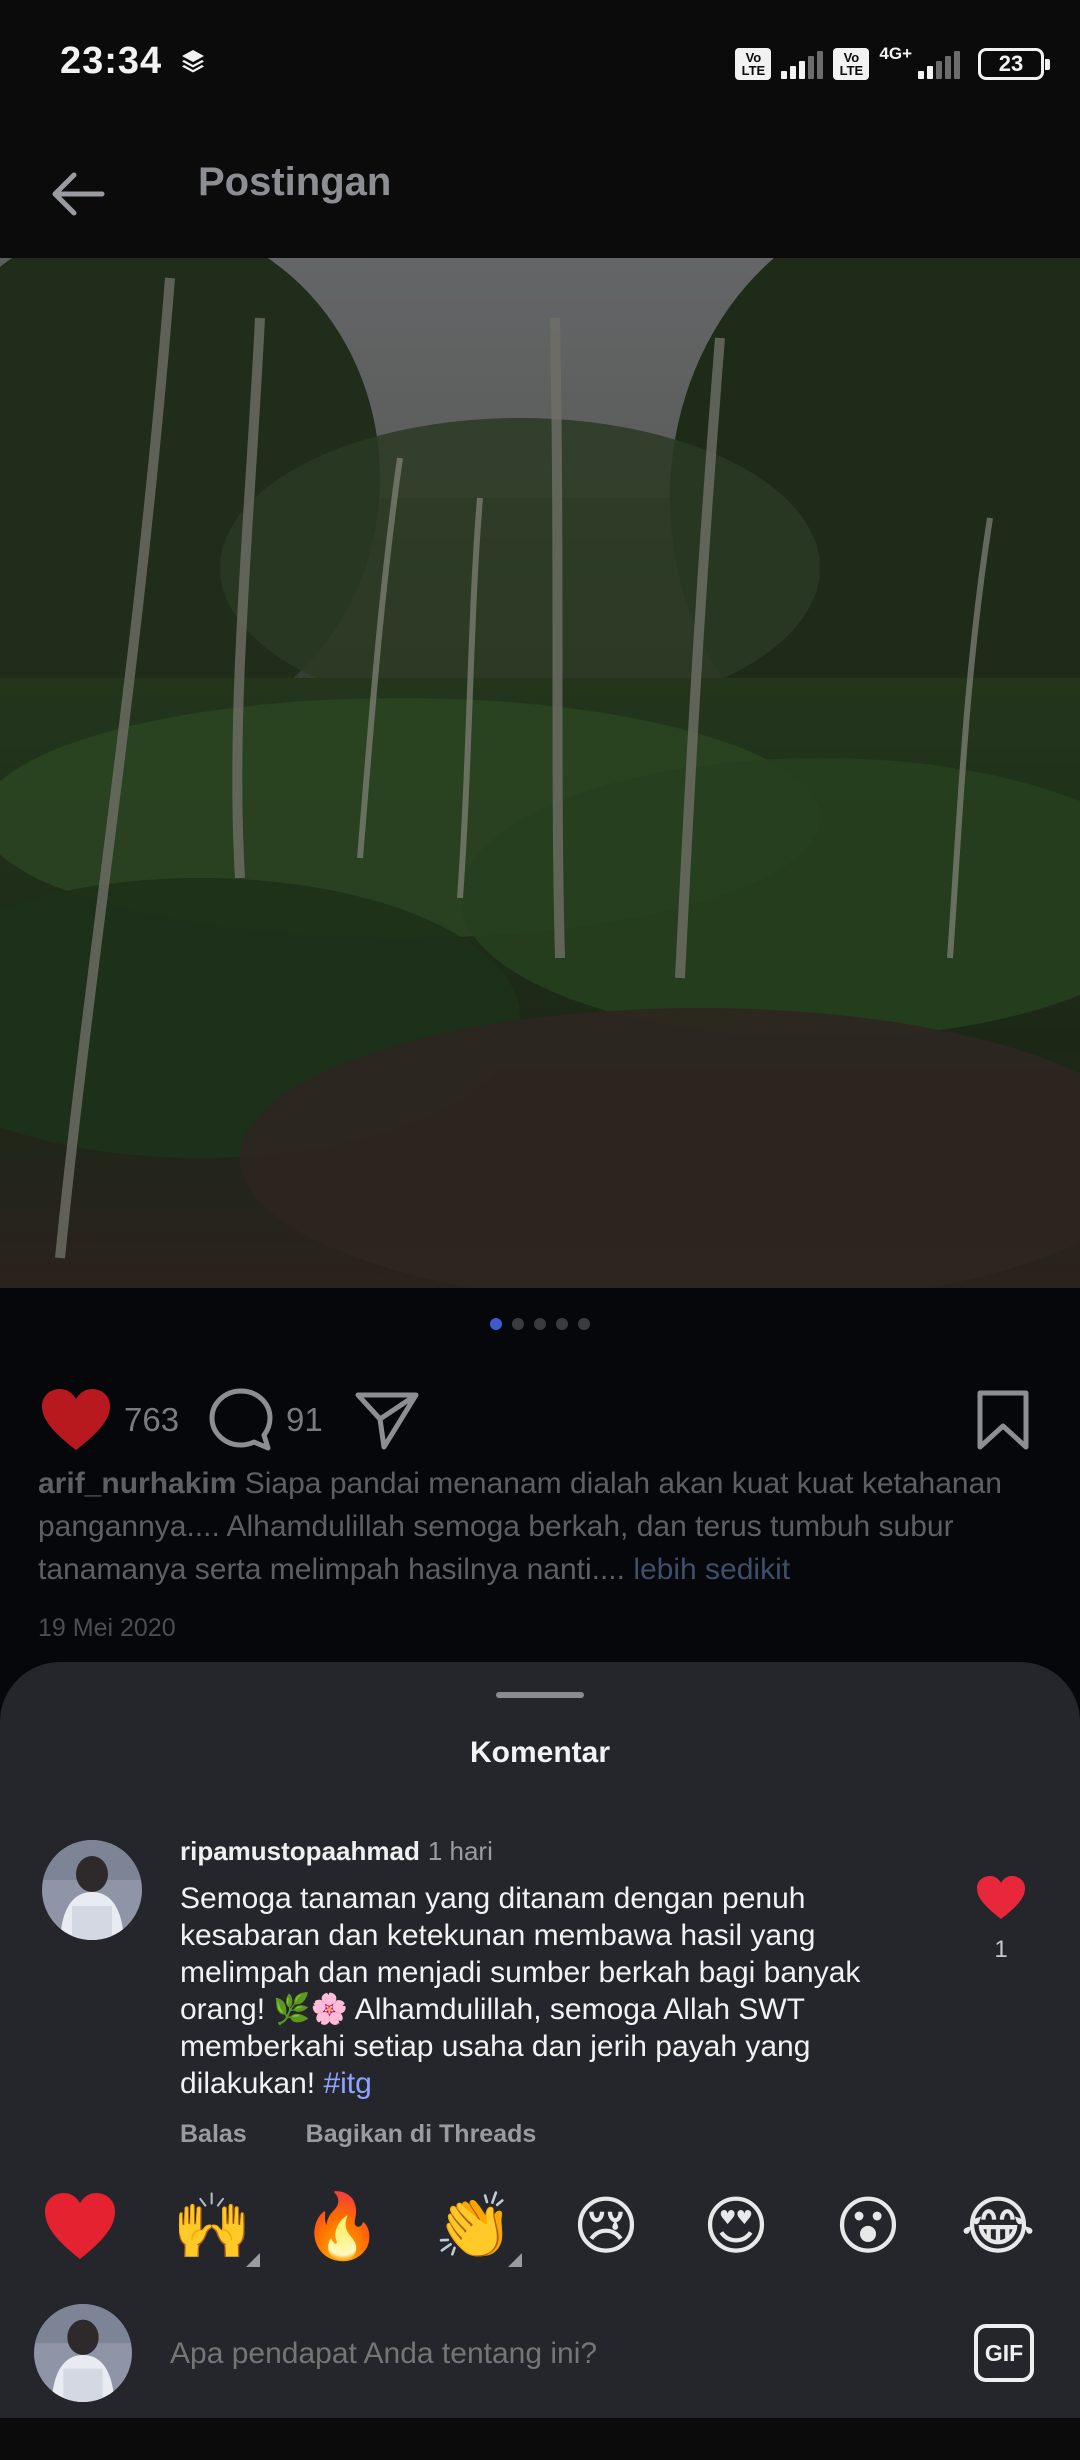 Image resolution: width=1080 pixels, height=2460 pixels. I want to click on caption-username: arif_nurhakim, so click(137, 1483).